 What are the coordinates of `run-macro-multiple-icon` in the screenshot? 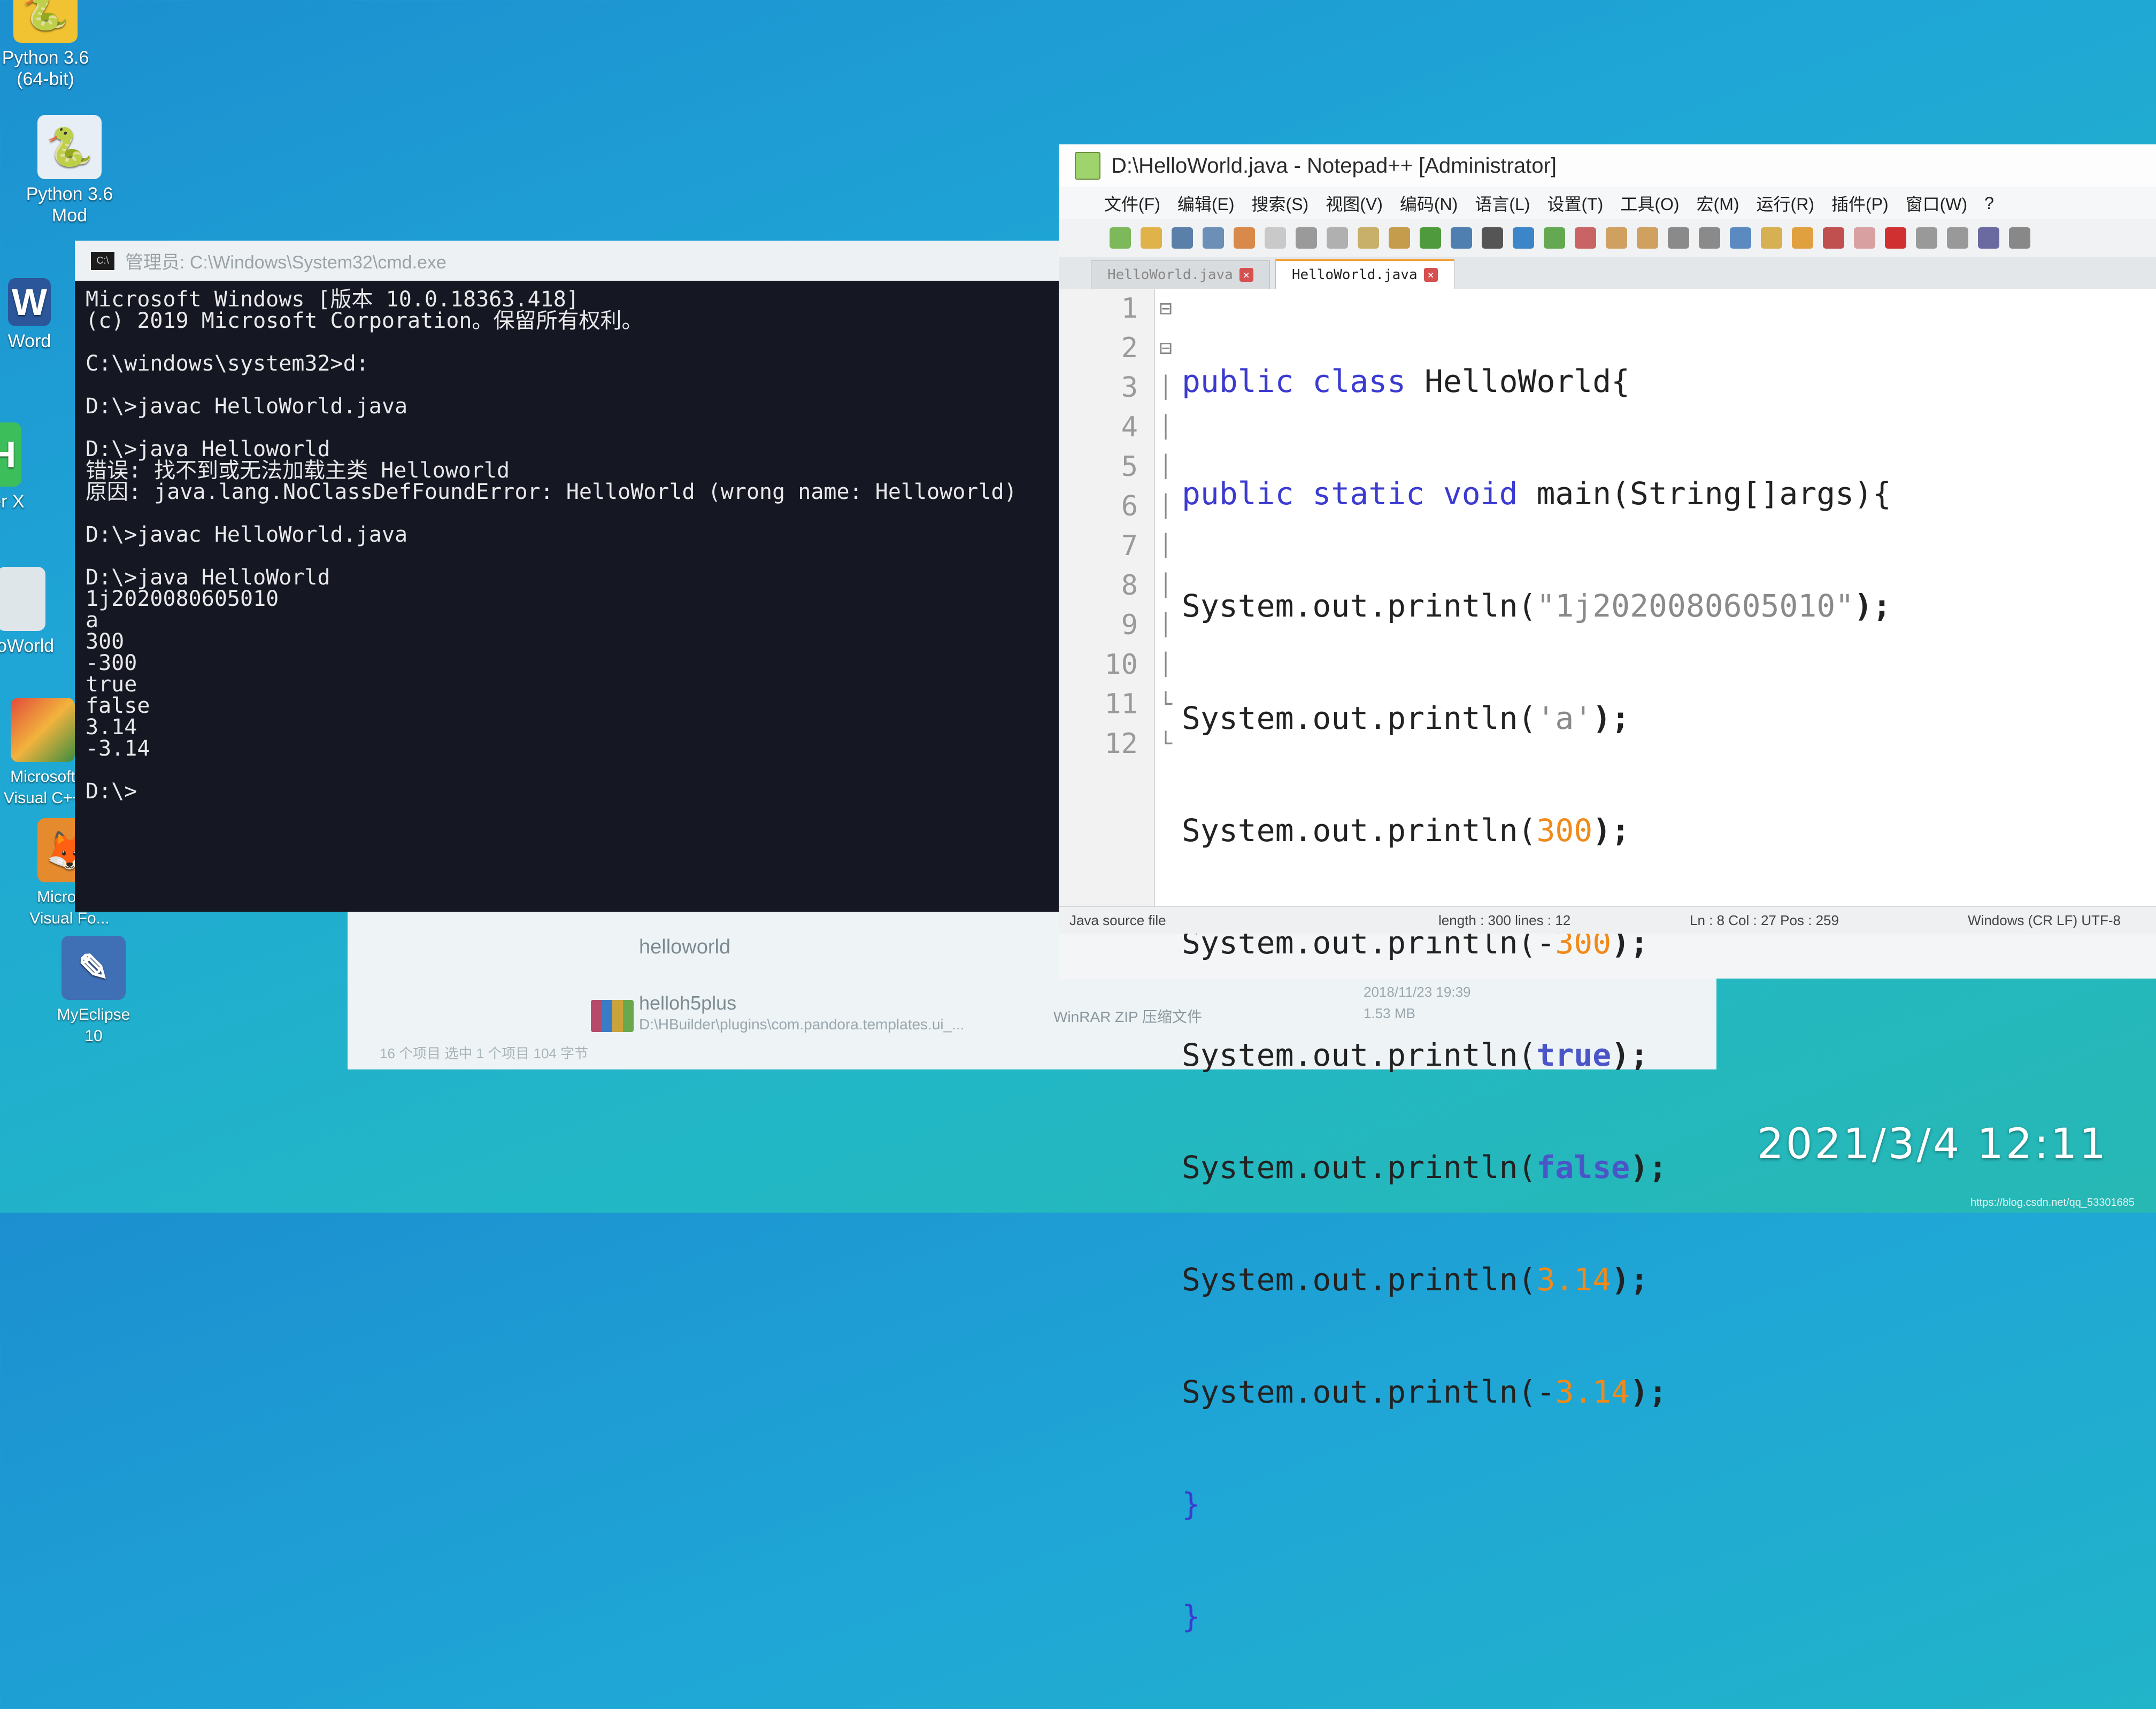 It's located at (1988, 238).